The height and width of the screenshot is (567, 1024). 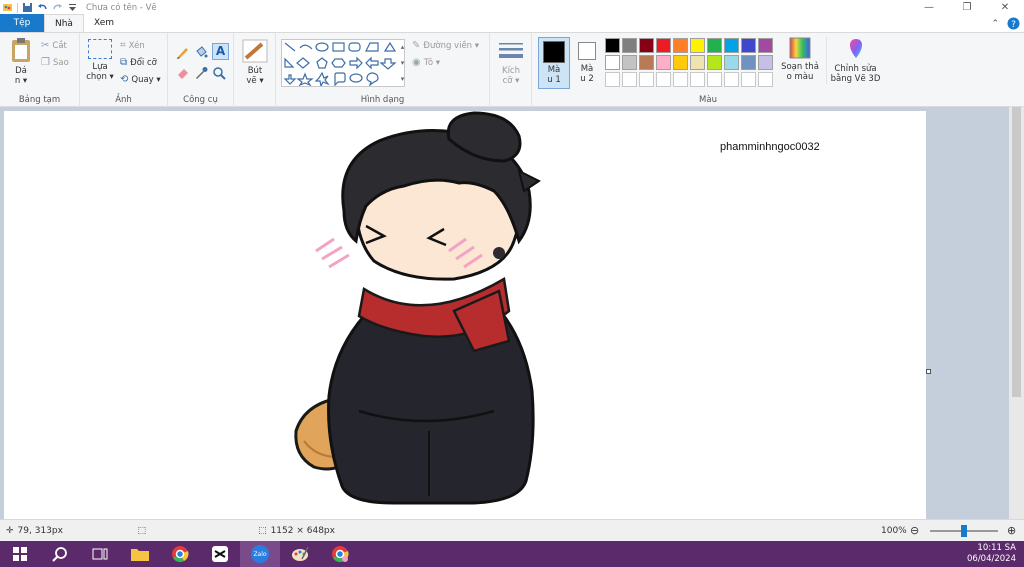 I want to click on collapse-ribbon-icon: ⌃, so click(x=995, y=24).